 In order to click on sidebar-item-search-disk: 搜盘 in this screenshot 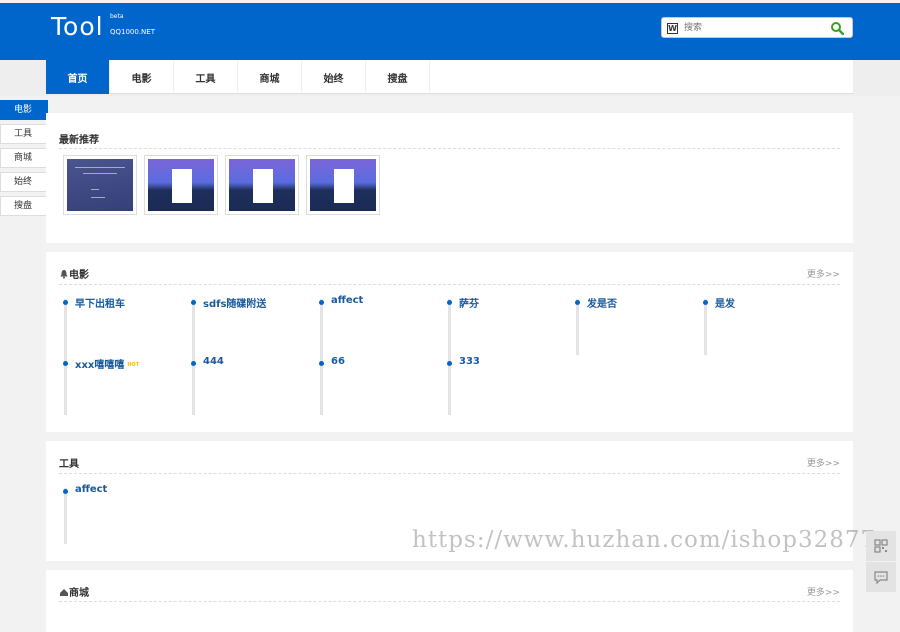, I will do `click(24, 206)`.